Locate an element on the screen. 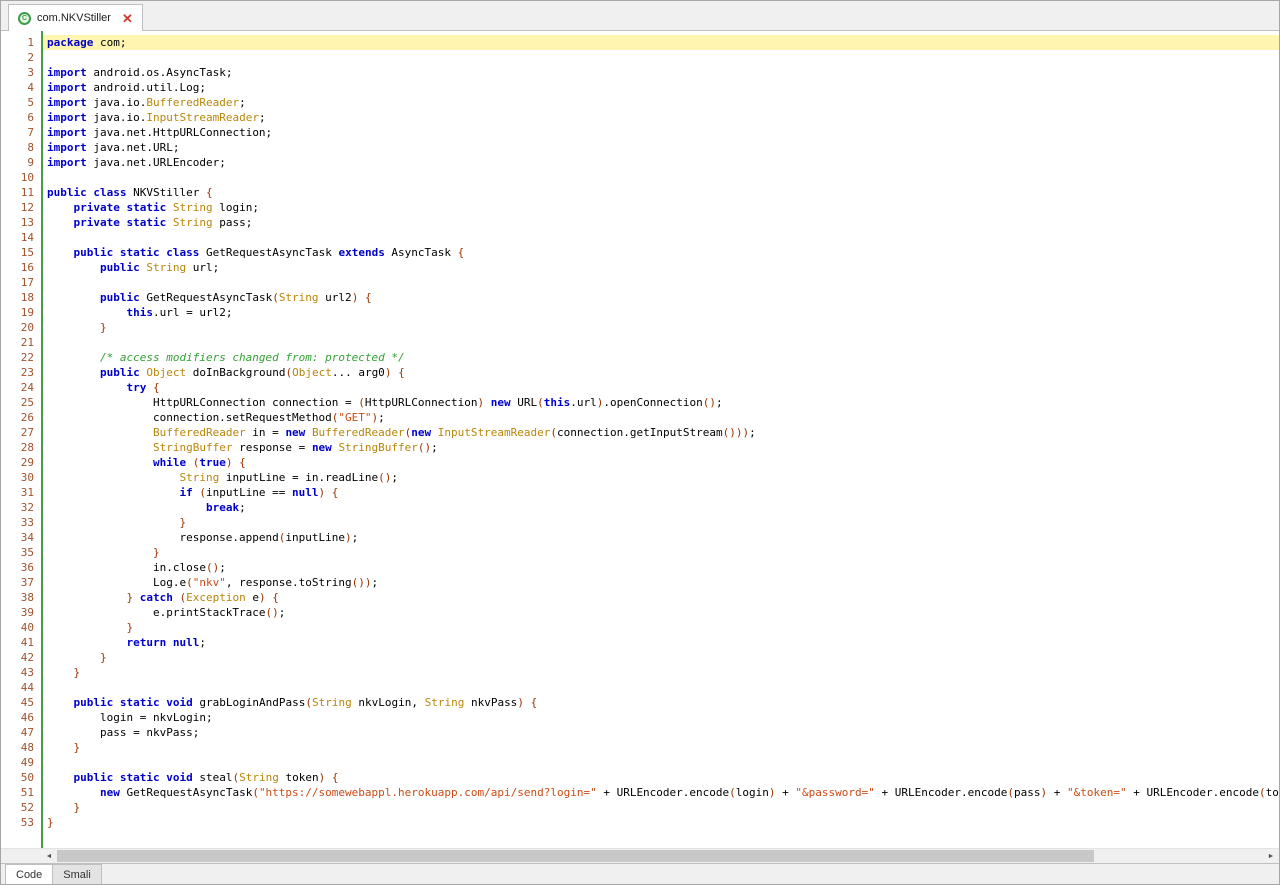 This screenshot has width=1280, height=885. code-line: pass = nkvPass; is located at coordinates (661, 732).